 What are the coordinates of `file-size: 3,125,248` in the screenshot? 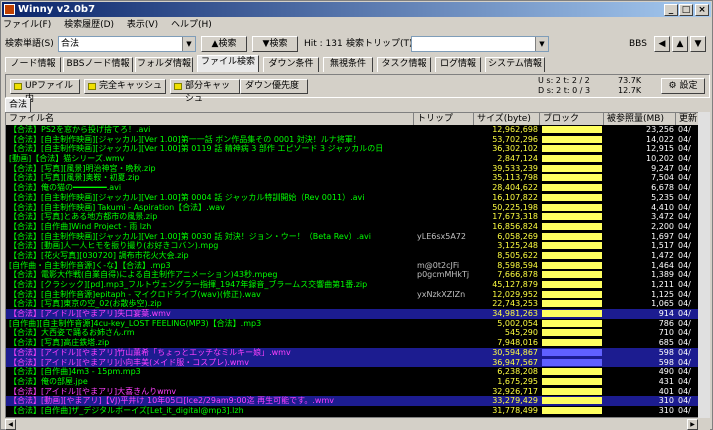 It's located at (517, 246).